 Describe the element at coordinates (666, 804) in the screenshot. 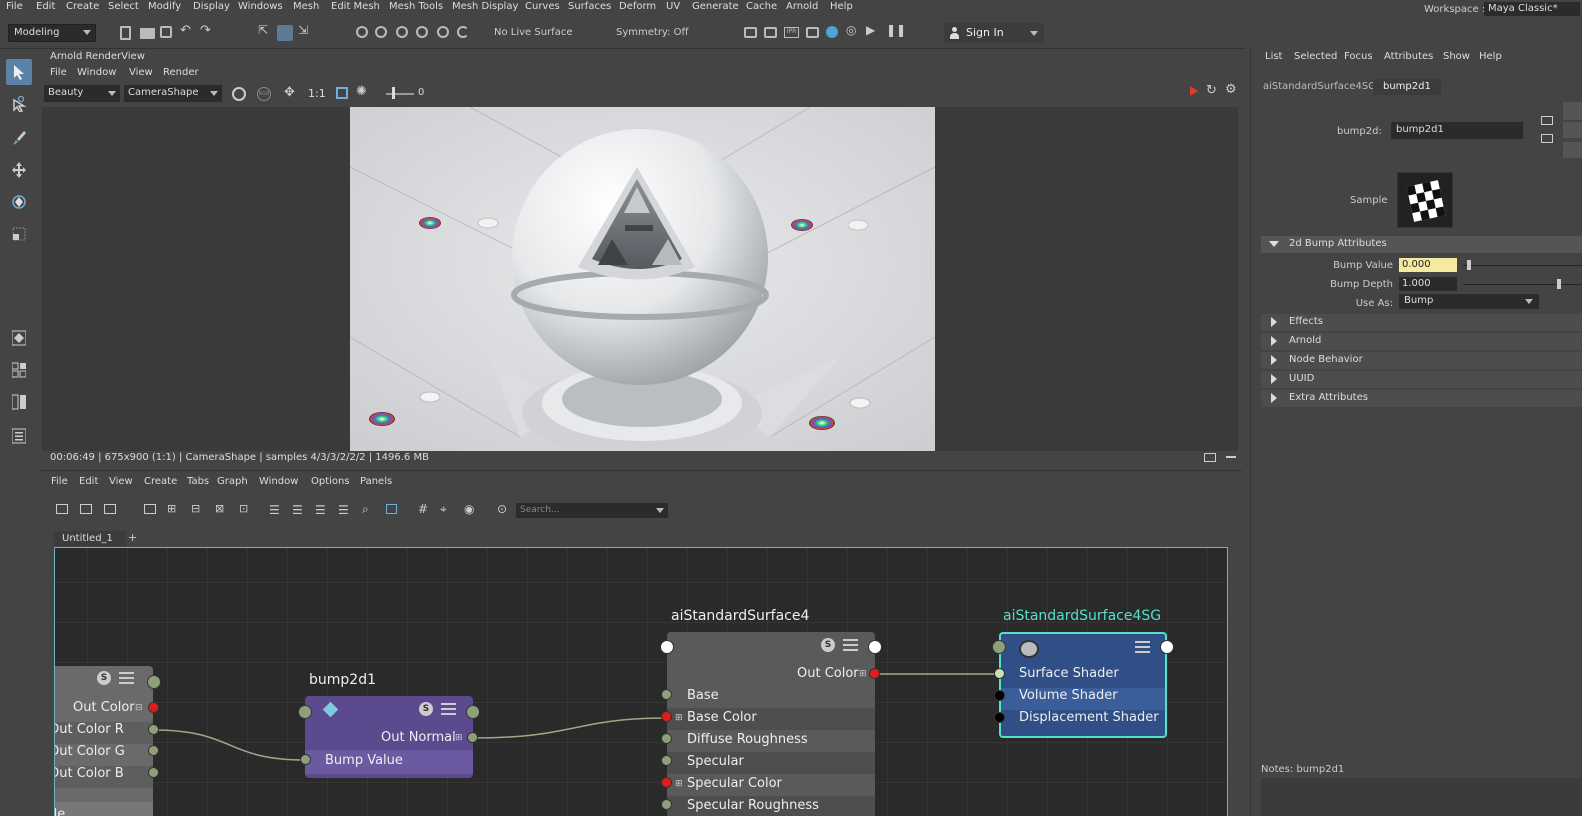

I see `surface-specular-roughness-port` at that location.